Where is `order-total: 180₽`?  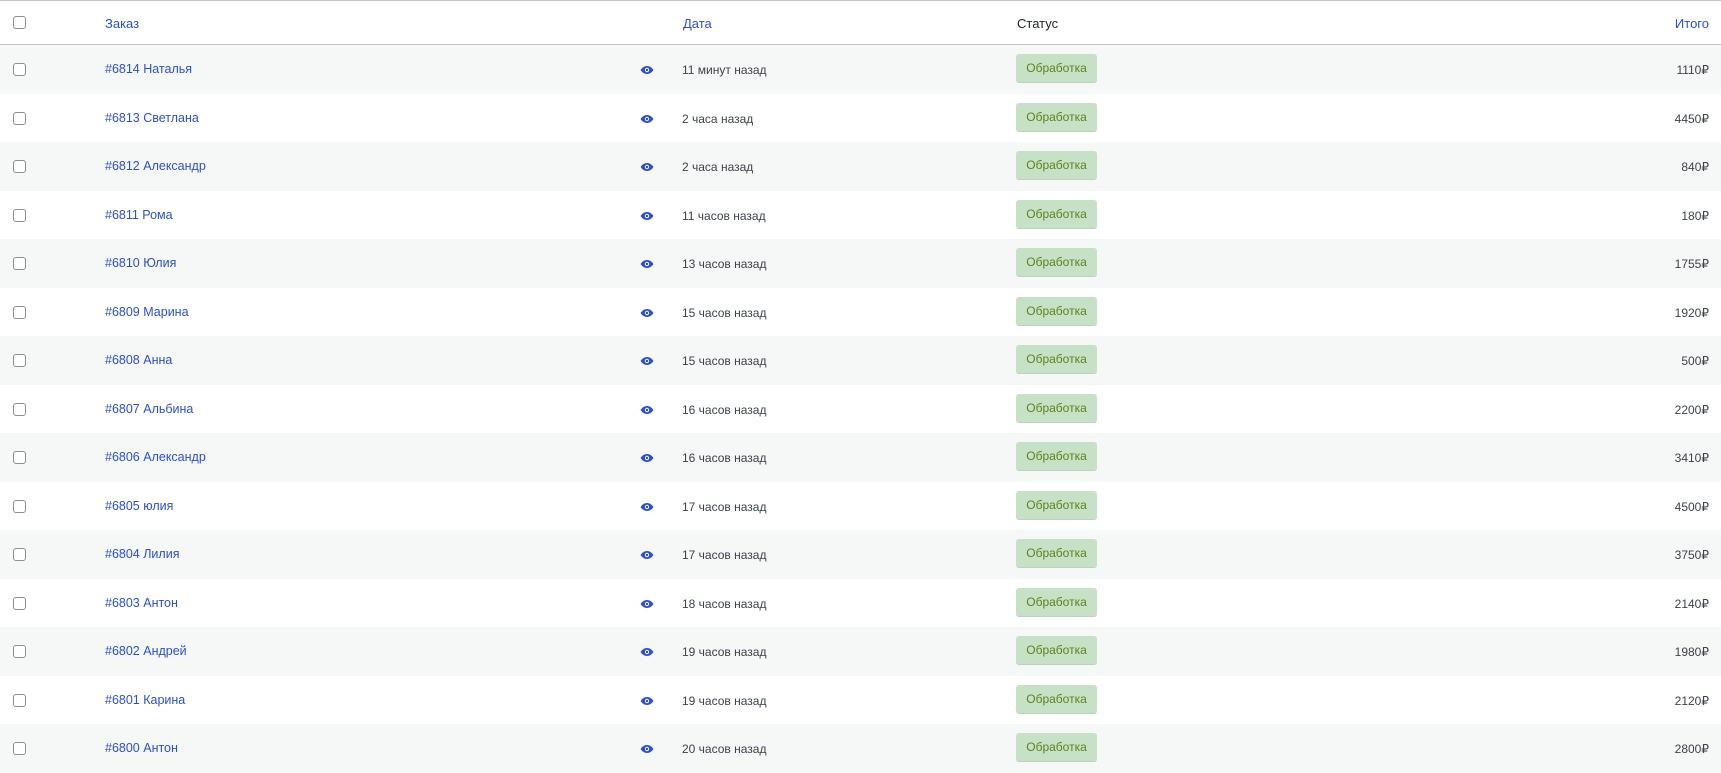 order-total: 180₽ is located at coordinates (1695, 215).